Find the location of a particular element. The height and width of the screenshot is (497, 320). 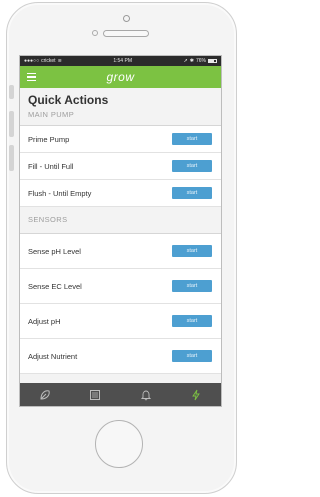

action-row-fill: Fill - Until Full start is located at coordinates (120, 166).